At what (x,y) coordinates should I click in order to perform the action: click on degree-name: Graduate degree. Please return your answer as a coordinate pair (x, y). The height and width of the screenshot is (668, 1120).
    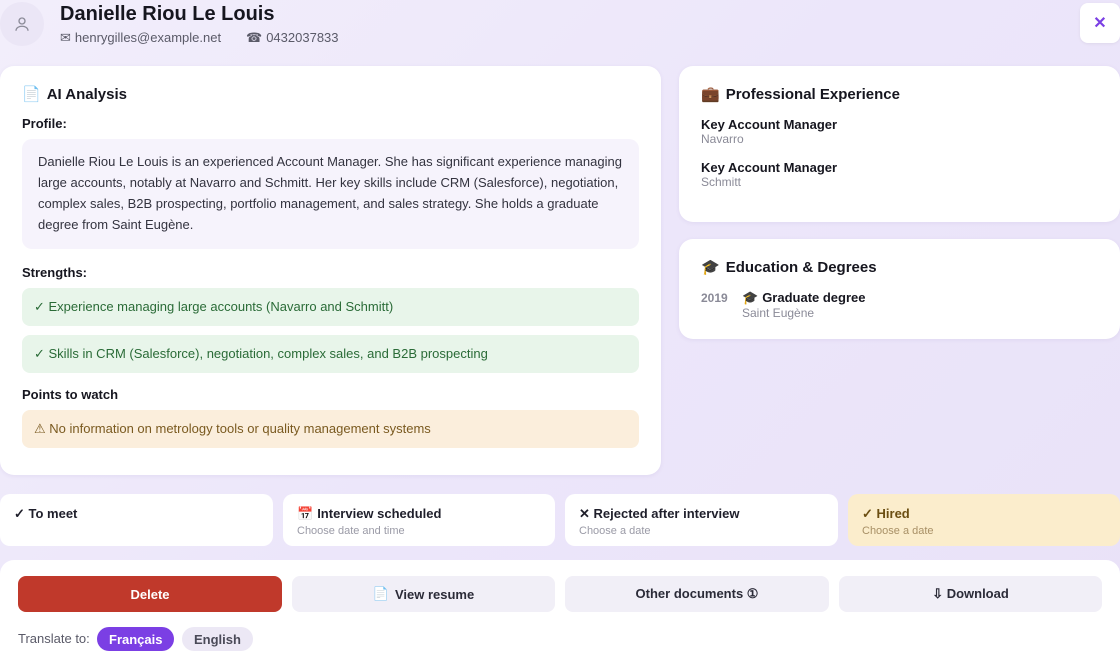
    Looking at the image, I should click on (814, 297).